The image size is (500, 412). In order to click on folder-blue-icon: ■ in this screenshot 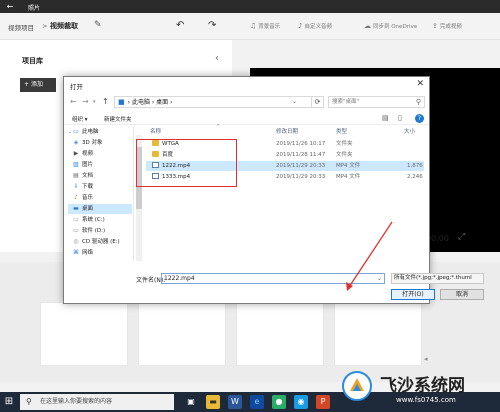, I will do `click(121, 102)`.